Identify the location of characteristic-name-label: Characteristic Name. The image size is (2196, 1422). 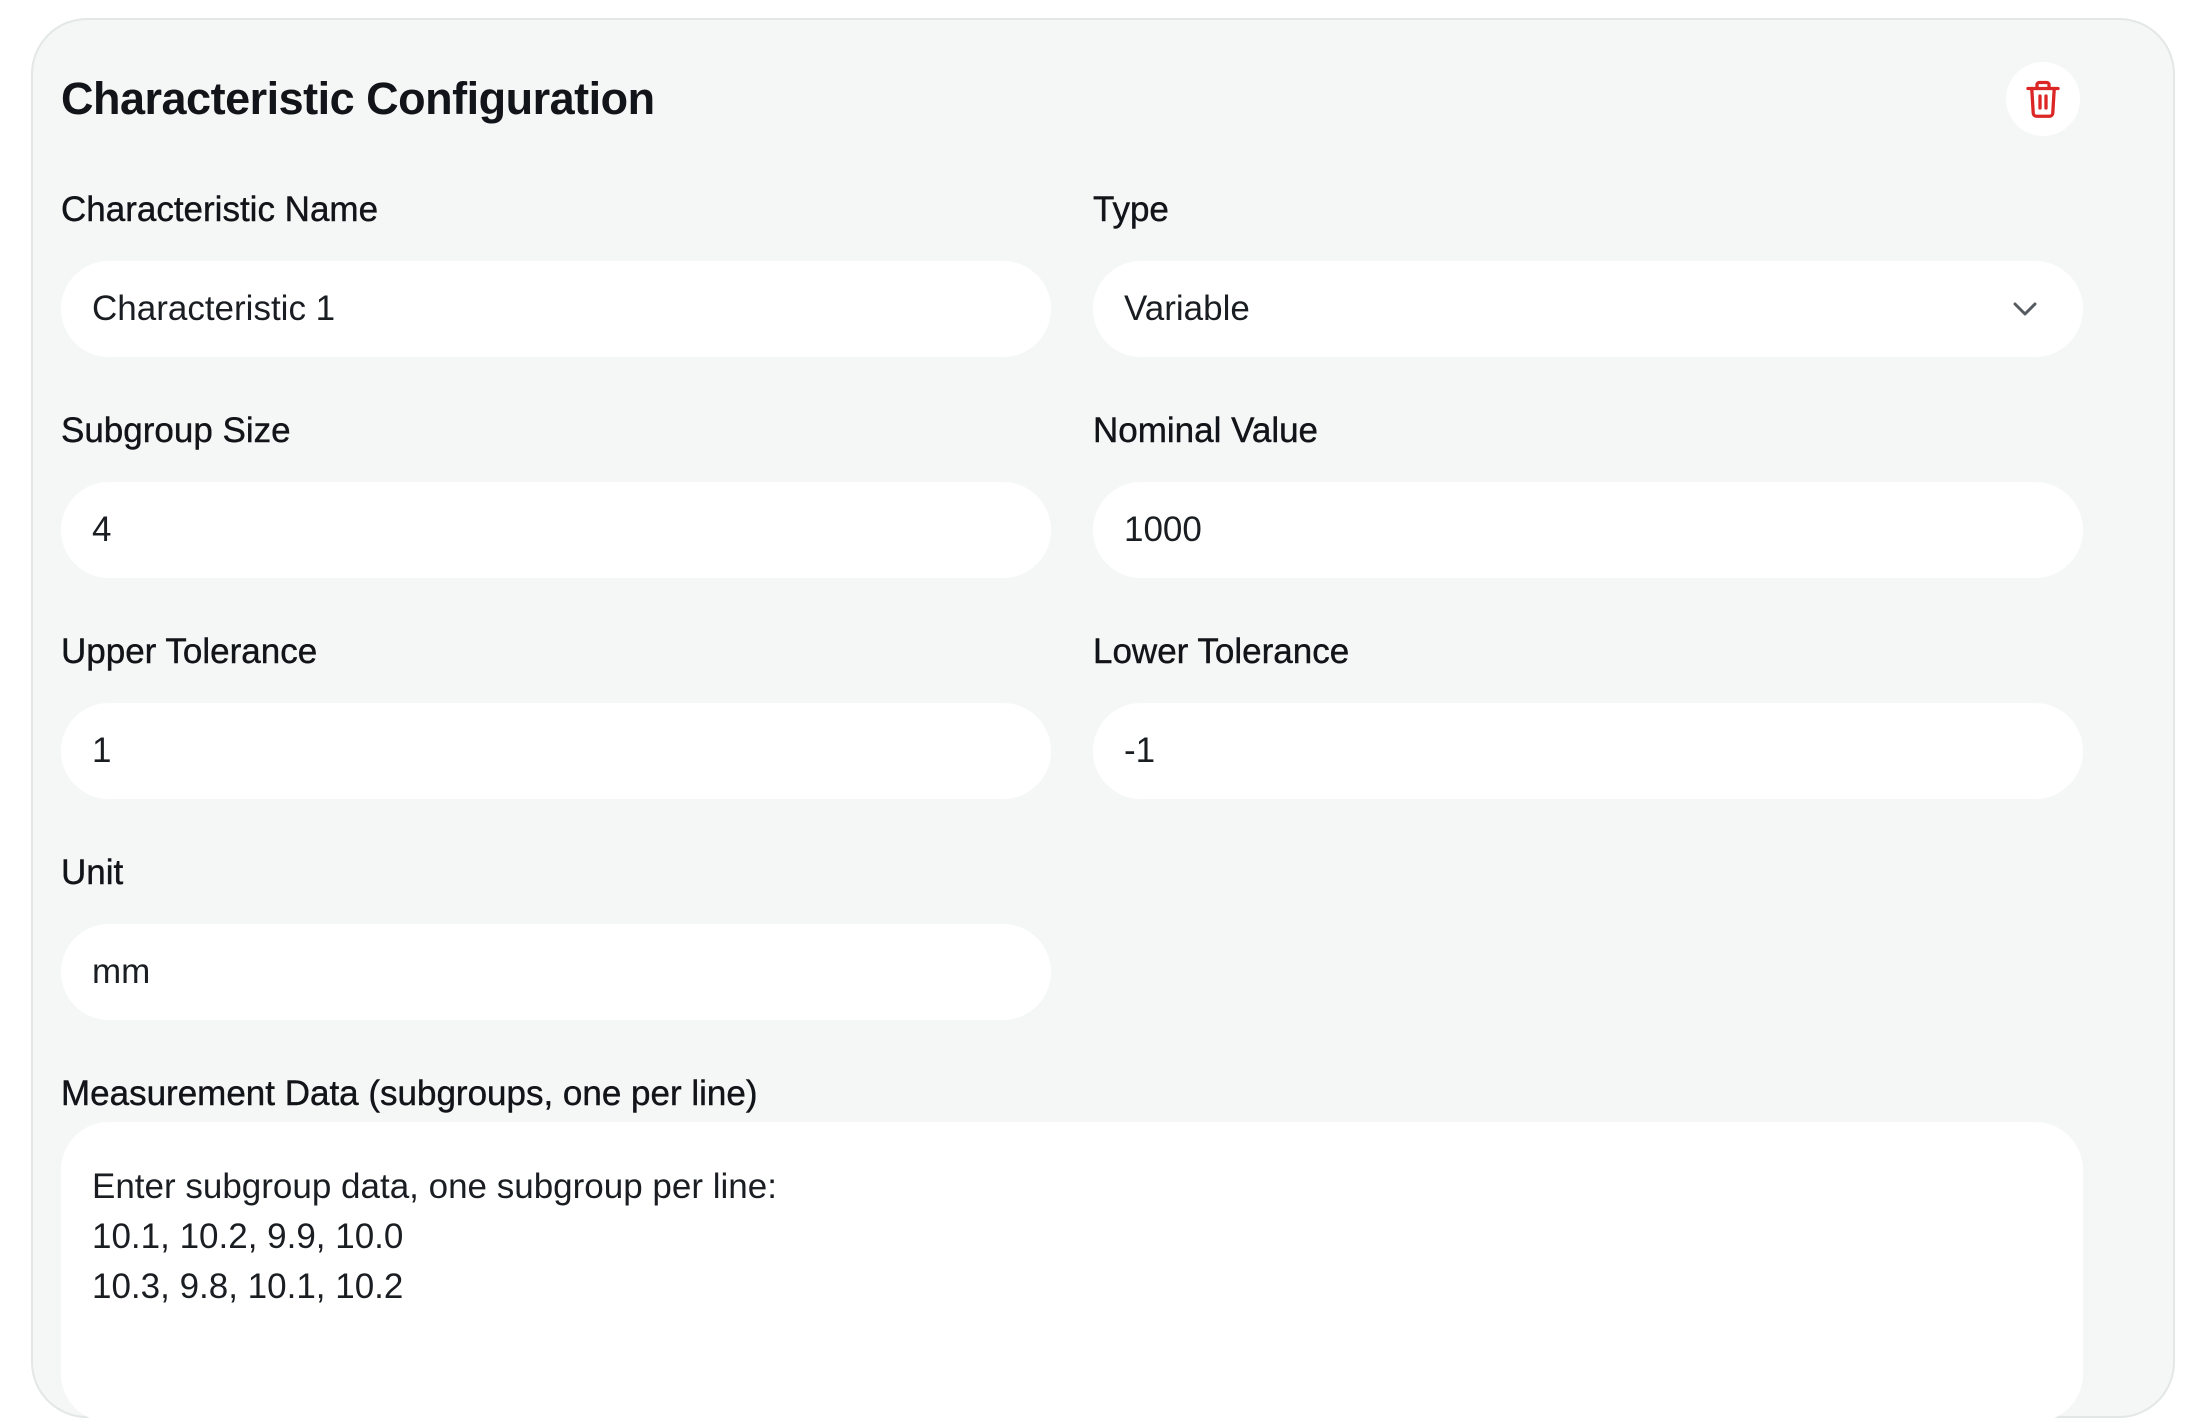
(220, 209).